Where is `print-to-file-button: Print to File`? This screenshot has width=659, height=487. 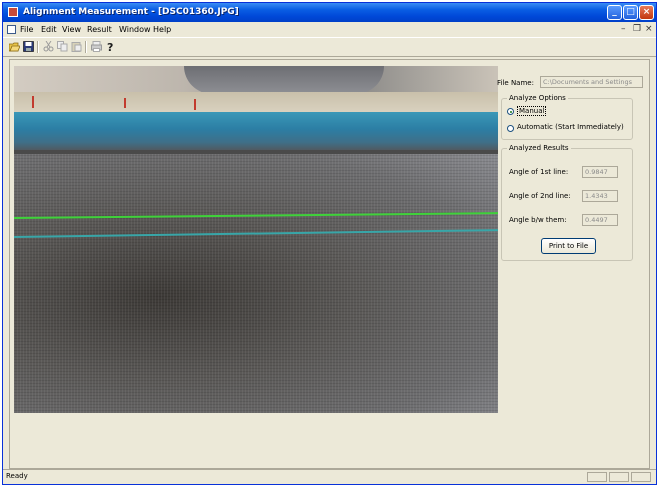 print-to-file-button: Print to File is located at coordinates (568, 246).